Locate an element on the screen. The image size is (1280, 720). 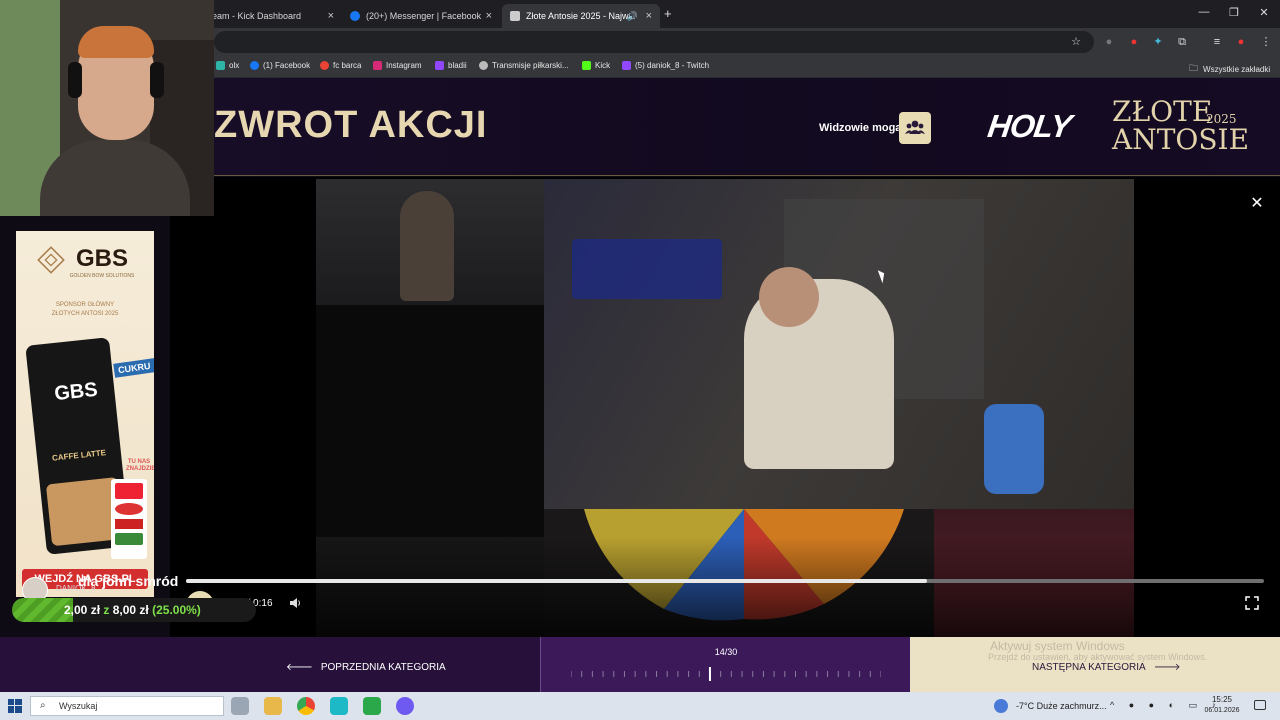
instagram-icon is located at coordinates (377, 65).